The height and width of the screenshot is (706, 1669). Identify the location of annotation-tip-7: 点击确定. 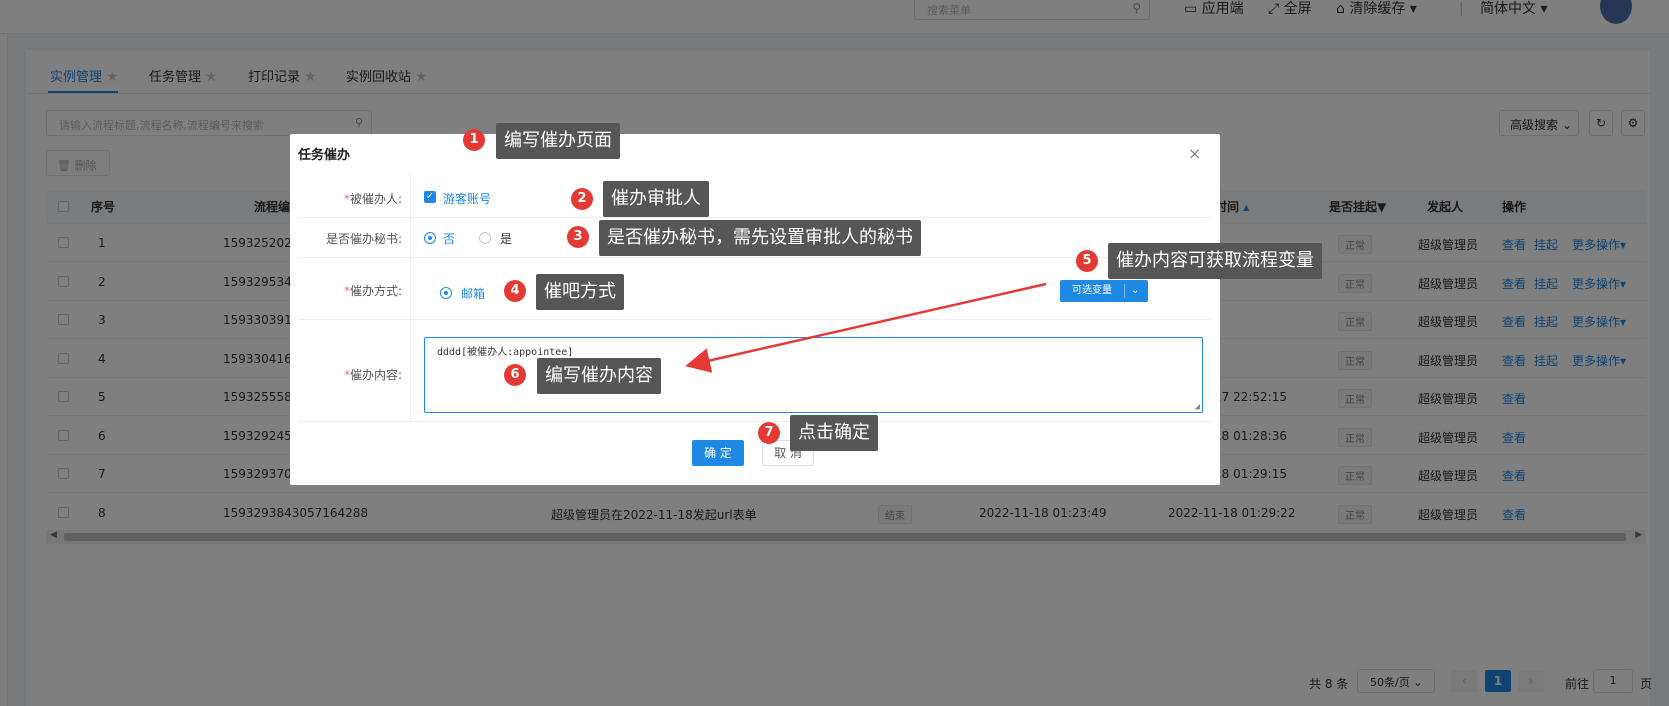
(834, 433).